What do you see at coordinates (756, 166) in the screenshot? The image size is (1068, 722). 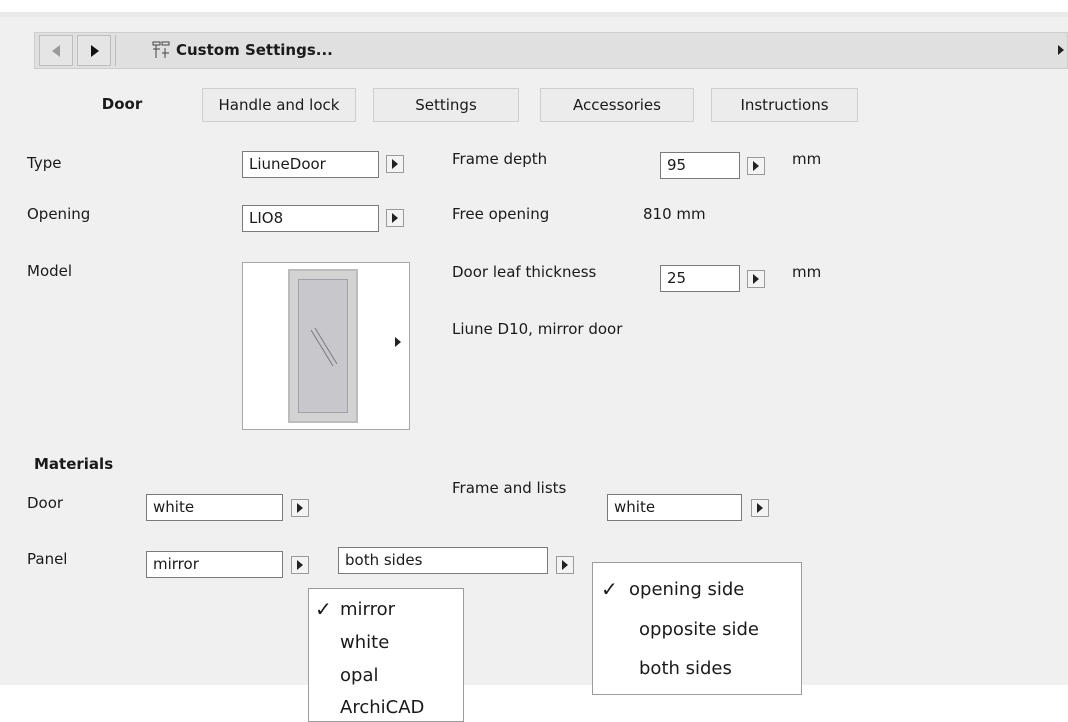 I see `frame-depth-arrow-icon` at bounding box center [756, 166].